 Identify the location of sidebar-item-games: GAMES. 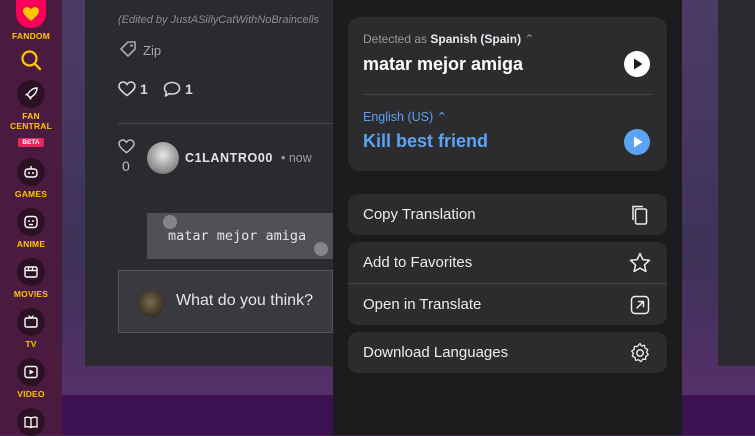
(31, 178).